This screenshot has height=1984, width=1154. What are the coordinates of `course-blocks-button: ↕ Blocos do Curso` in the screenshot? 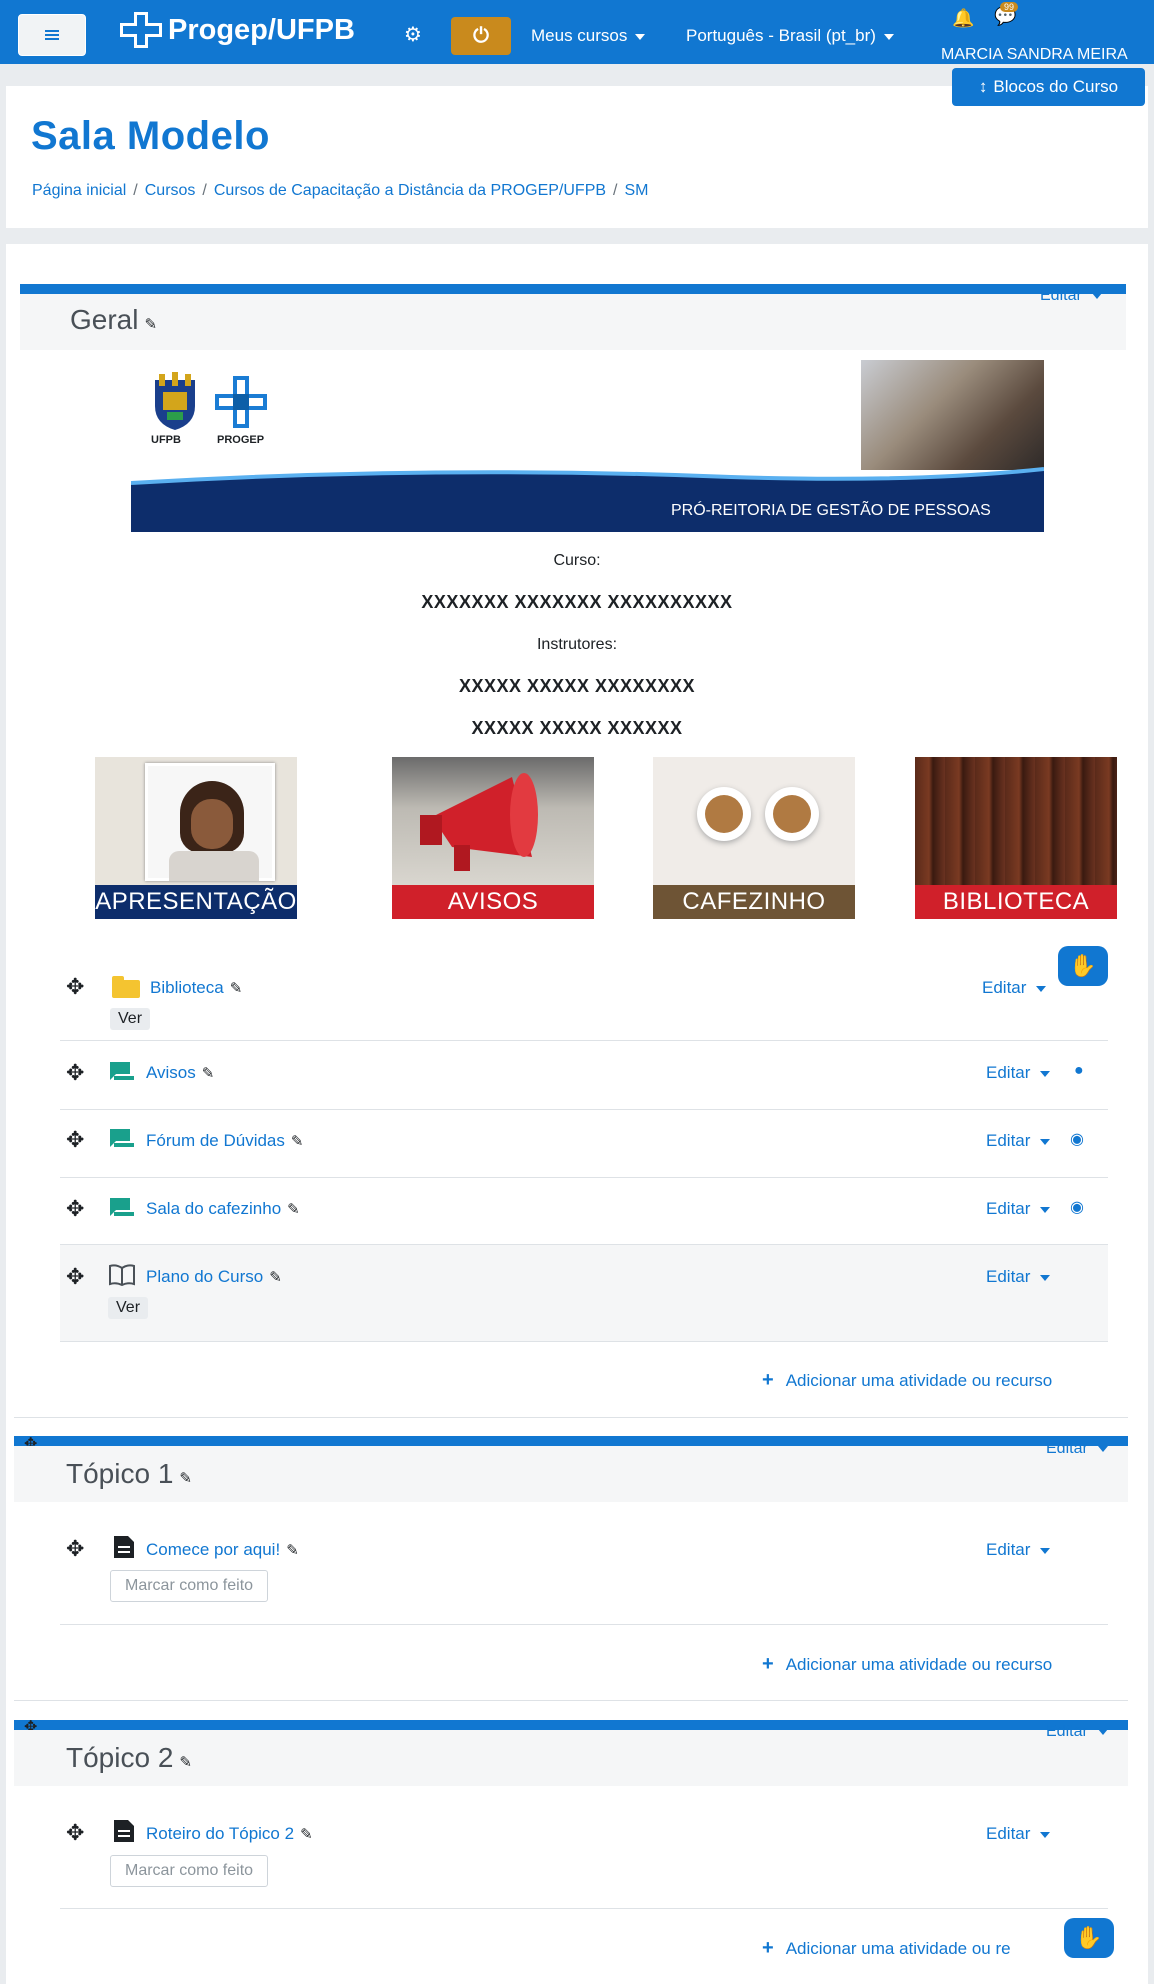 It's located at (1048, 87).